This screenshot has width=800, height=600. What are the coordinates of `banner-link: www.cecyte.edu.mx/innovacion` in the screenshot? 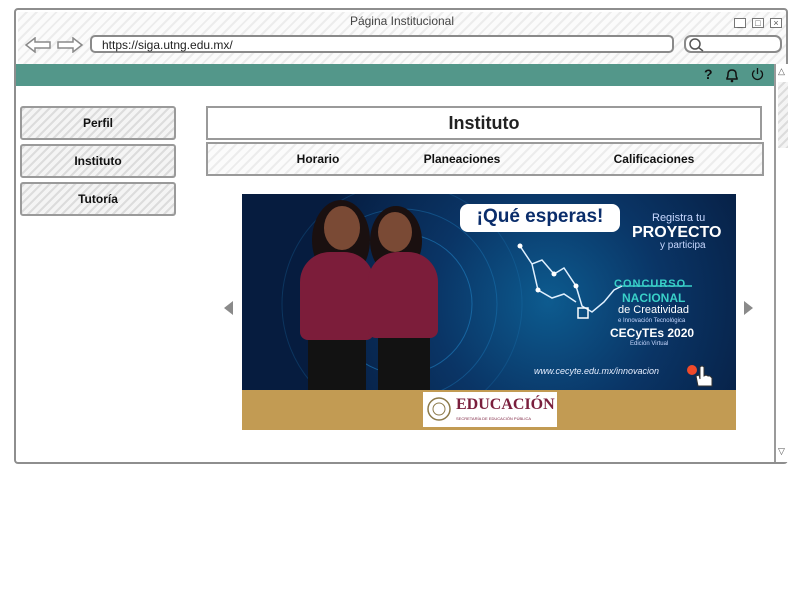 It's located at (596, 371).